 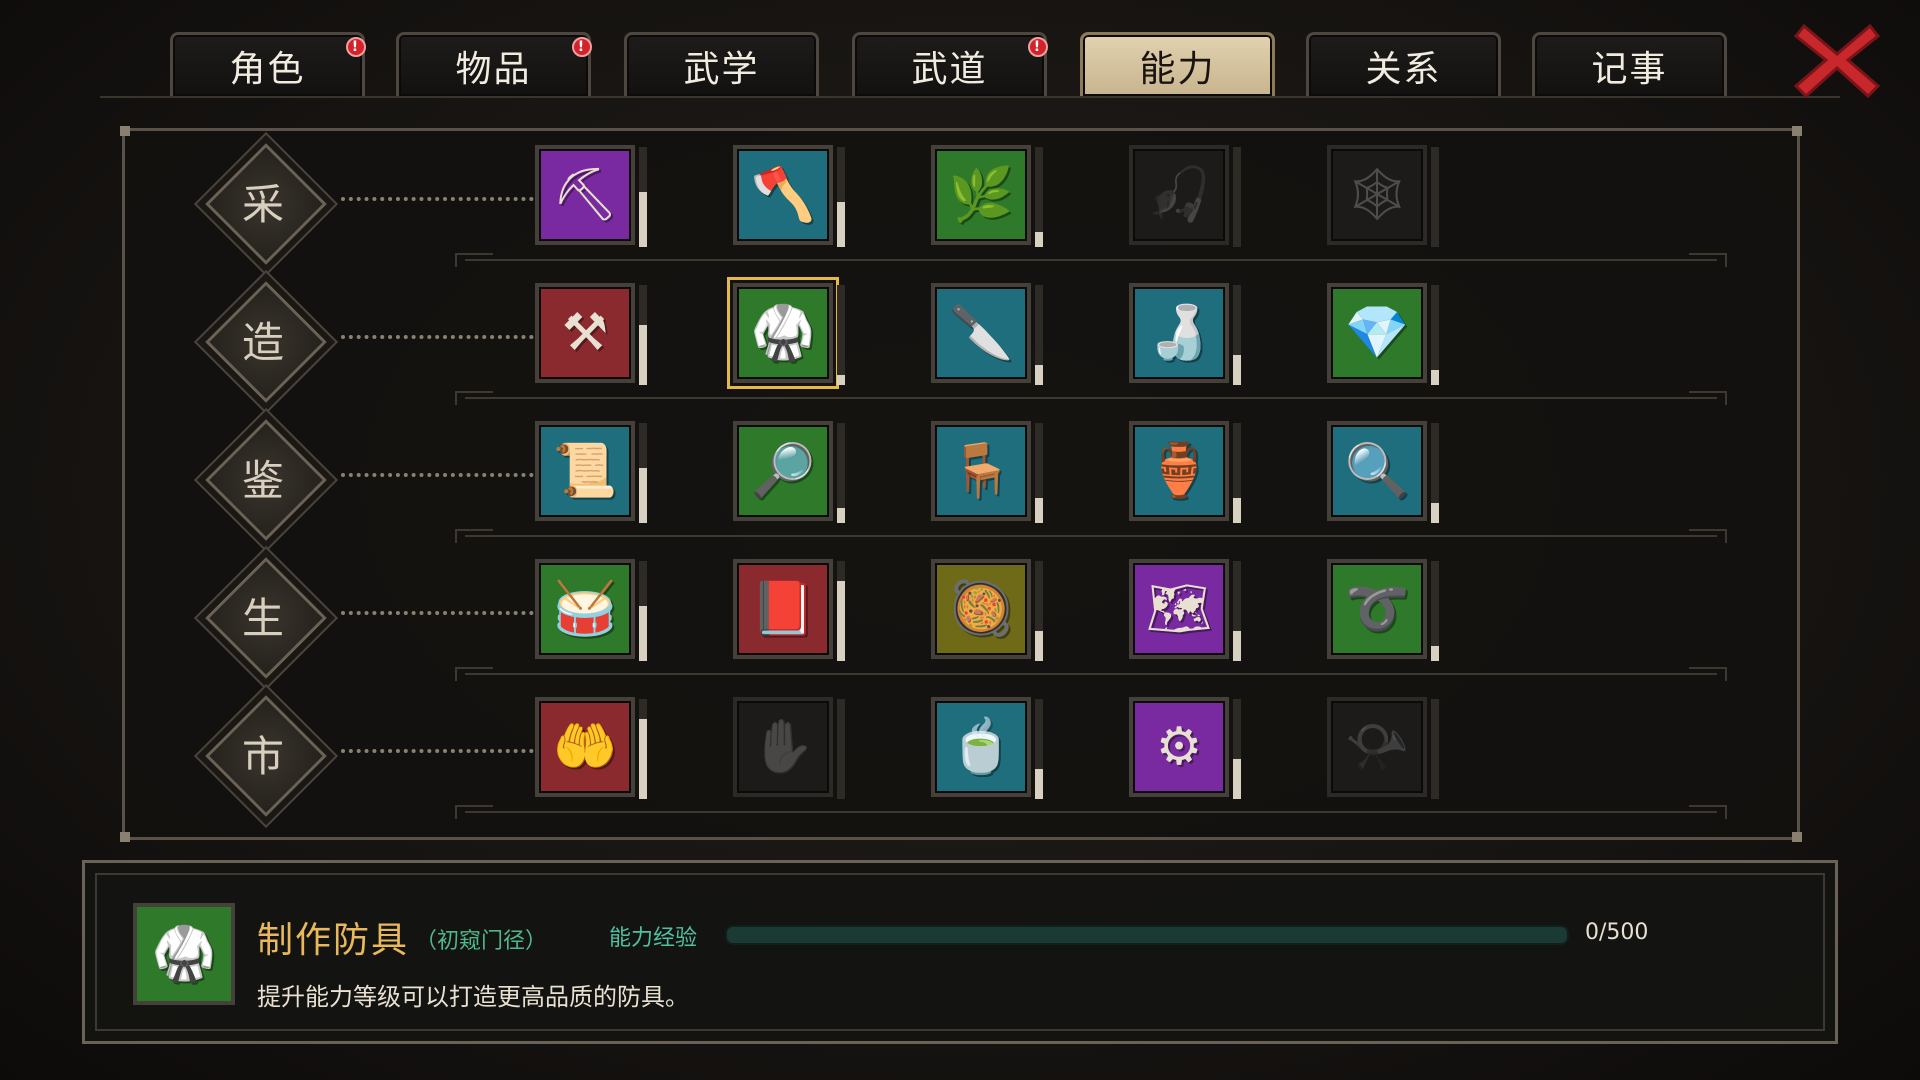 I want to click on hunting-icon: 🕸, so click(x=1377, y=195).